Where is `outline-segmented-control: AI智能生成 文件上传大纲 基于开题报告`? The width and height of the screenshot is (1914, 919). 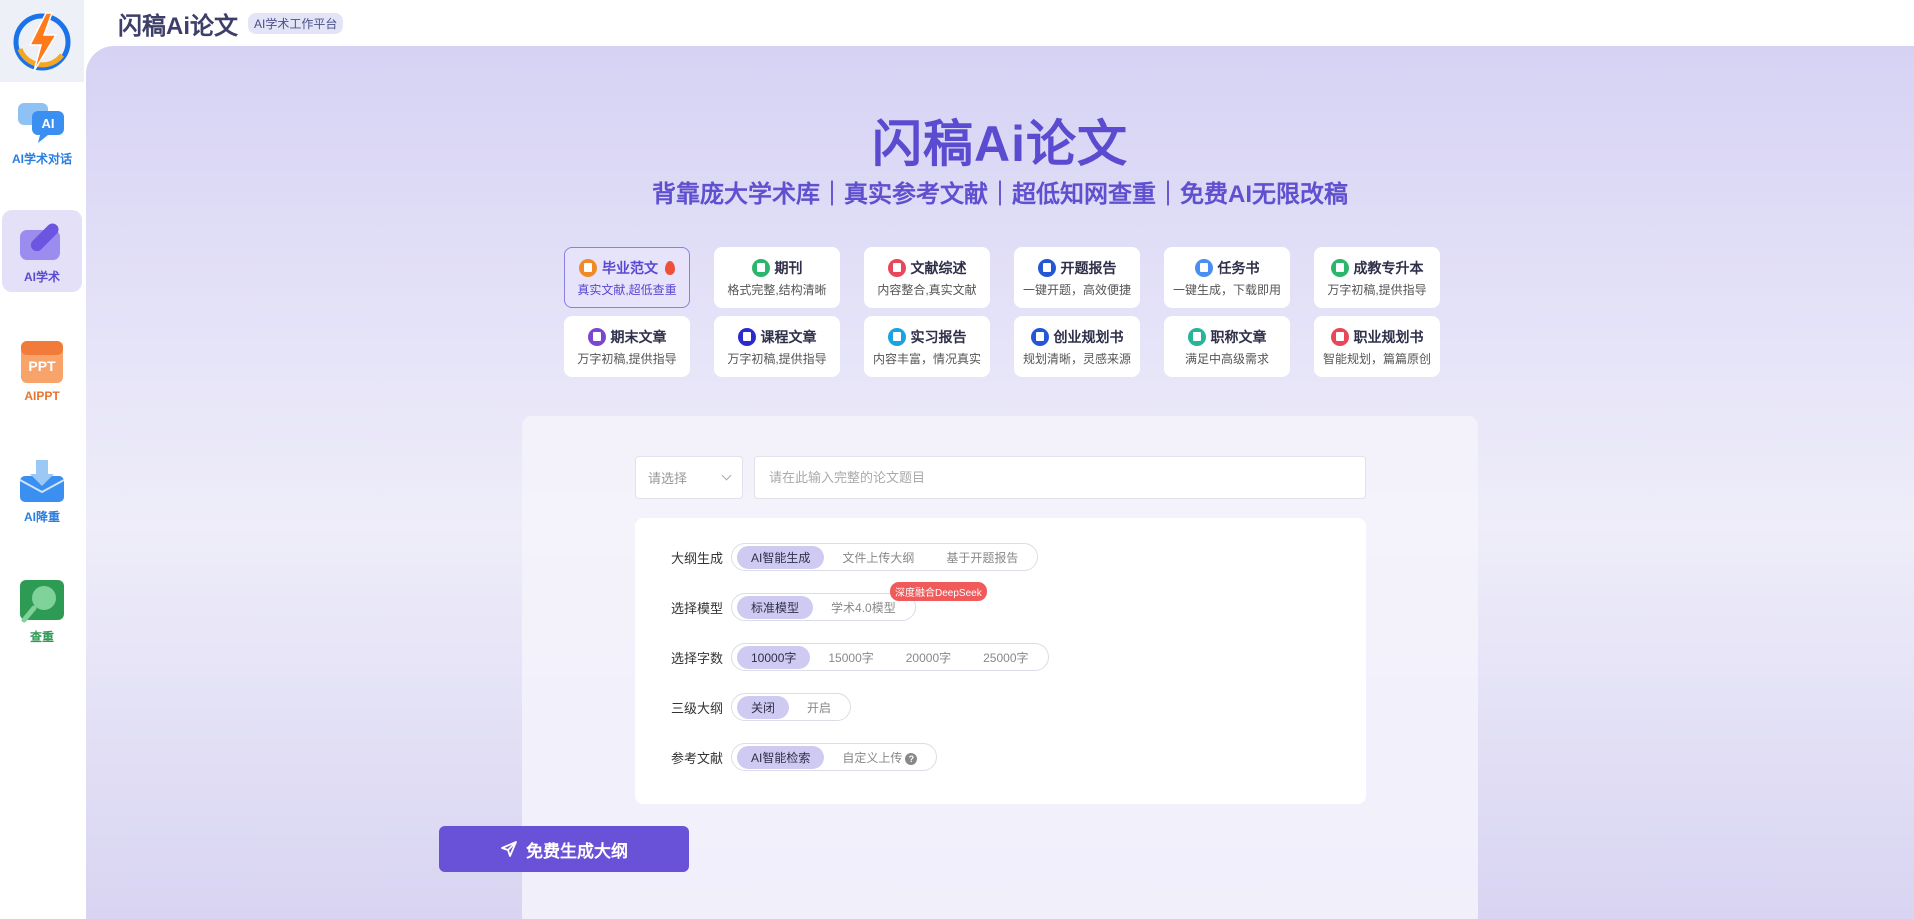 outline-segmented-control: AI智能生成 文件上传大纲 基于开题报告 is located at coordinates (885, 557).